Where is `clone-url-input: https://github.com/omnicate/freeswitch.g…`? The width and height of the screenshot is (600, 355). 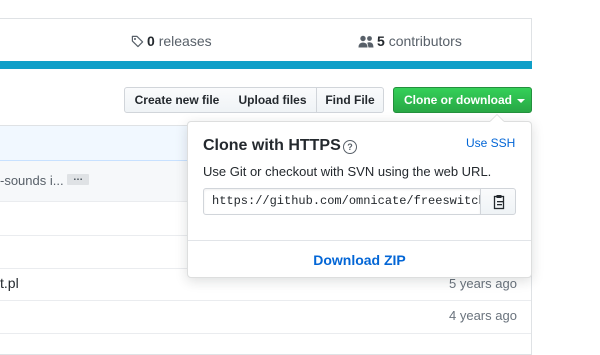
clone-url-input: https://github.com/omnicate/freeswitch.g… is located at coordinates (342, 201).